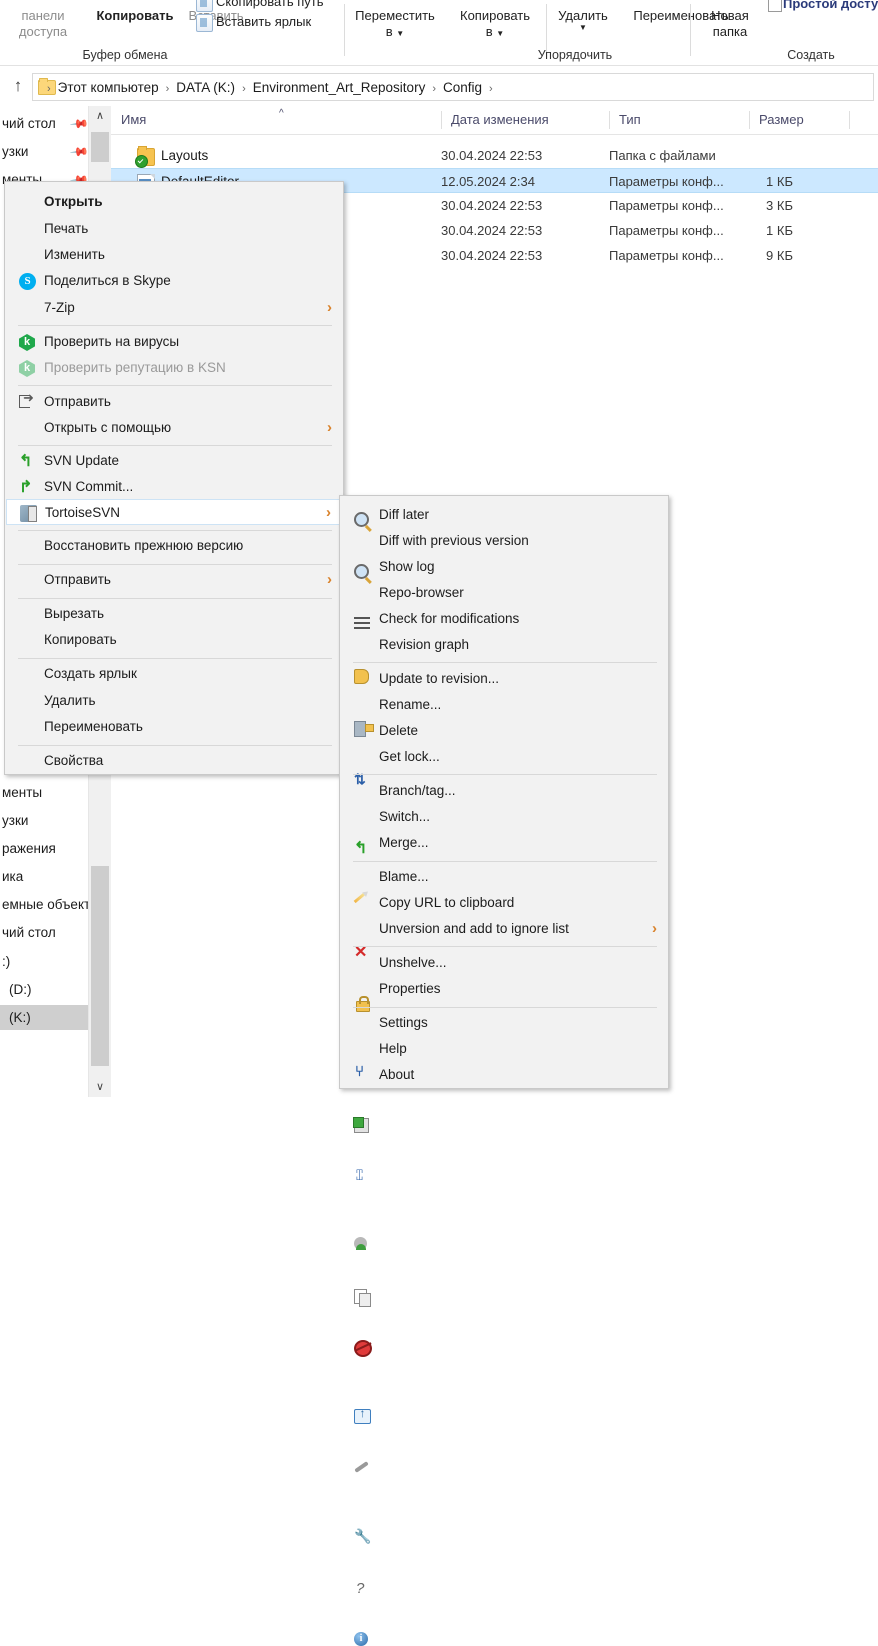 The image size is (878, 1646). I want to click on file-name: Layouts, so click(185, 155).